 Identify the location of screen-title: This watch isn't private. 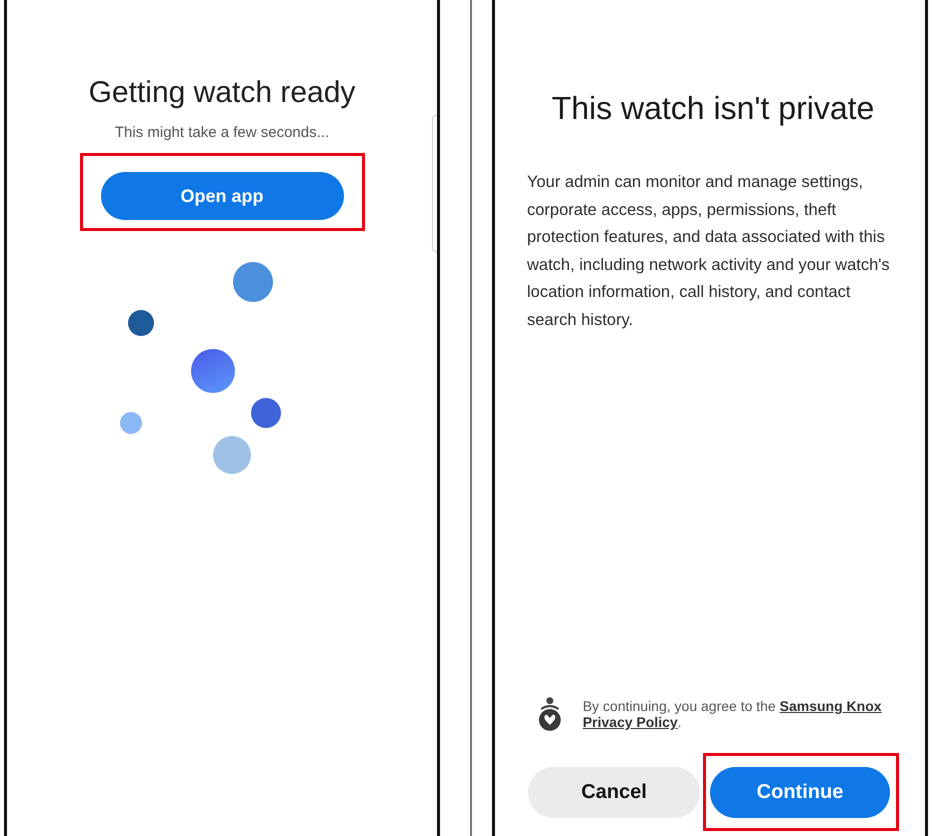
(713, 108).